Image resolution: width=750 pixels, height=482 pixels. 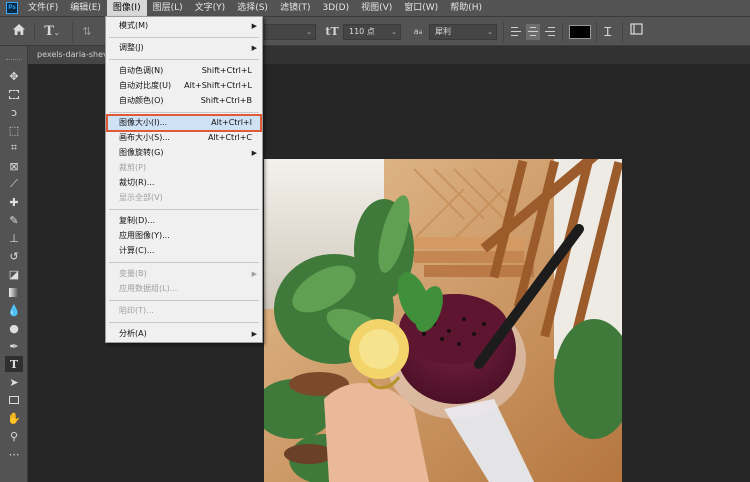 What do you see at coordinates (14, 238) in the screenshot?
I see `clone-stamp-tool-icon: ⊥` at bounding box center [14, 238].